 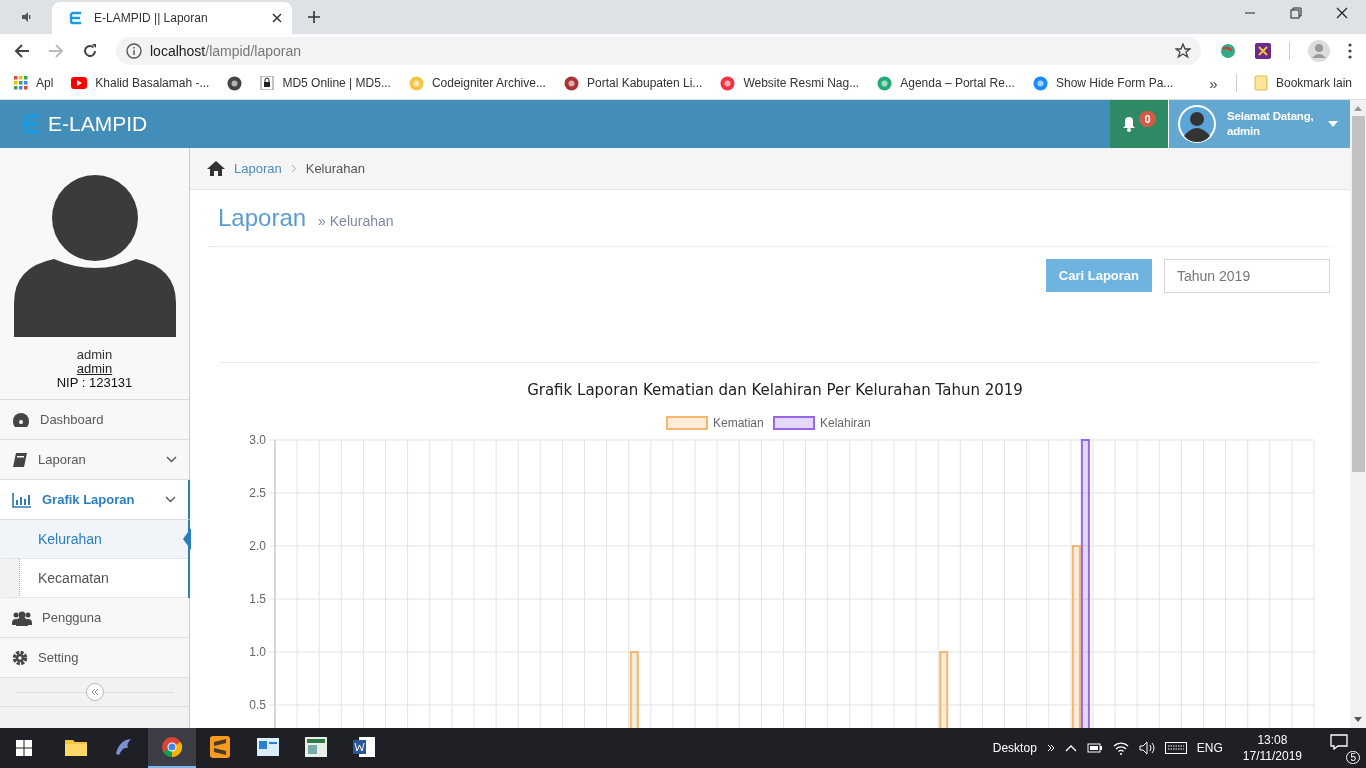 What do you see at coordinates (94, 383) in the screenshot?
I see `profile-nip: NIP : 123131` at bounding box center [94, 383].